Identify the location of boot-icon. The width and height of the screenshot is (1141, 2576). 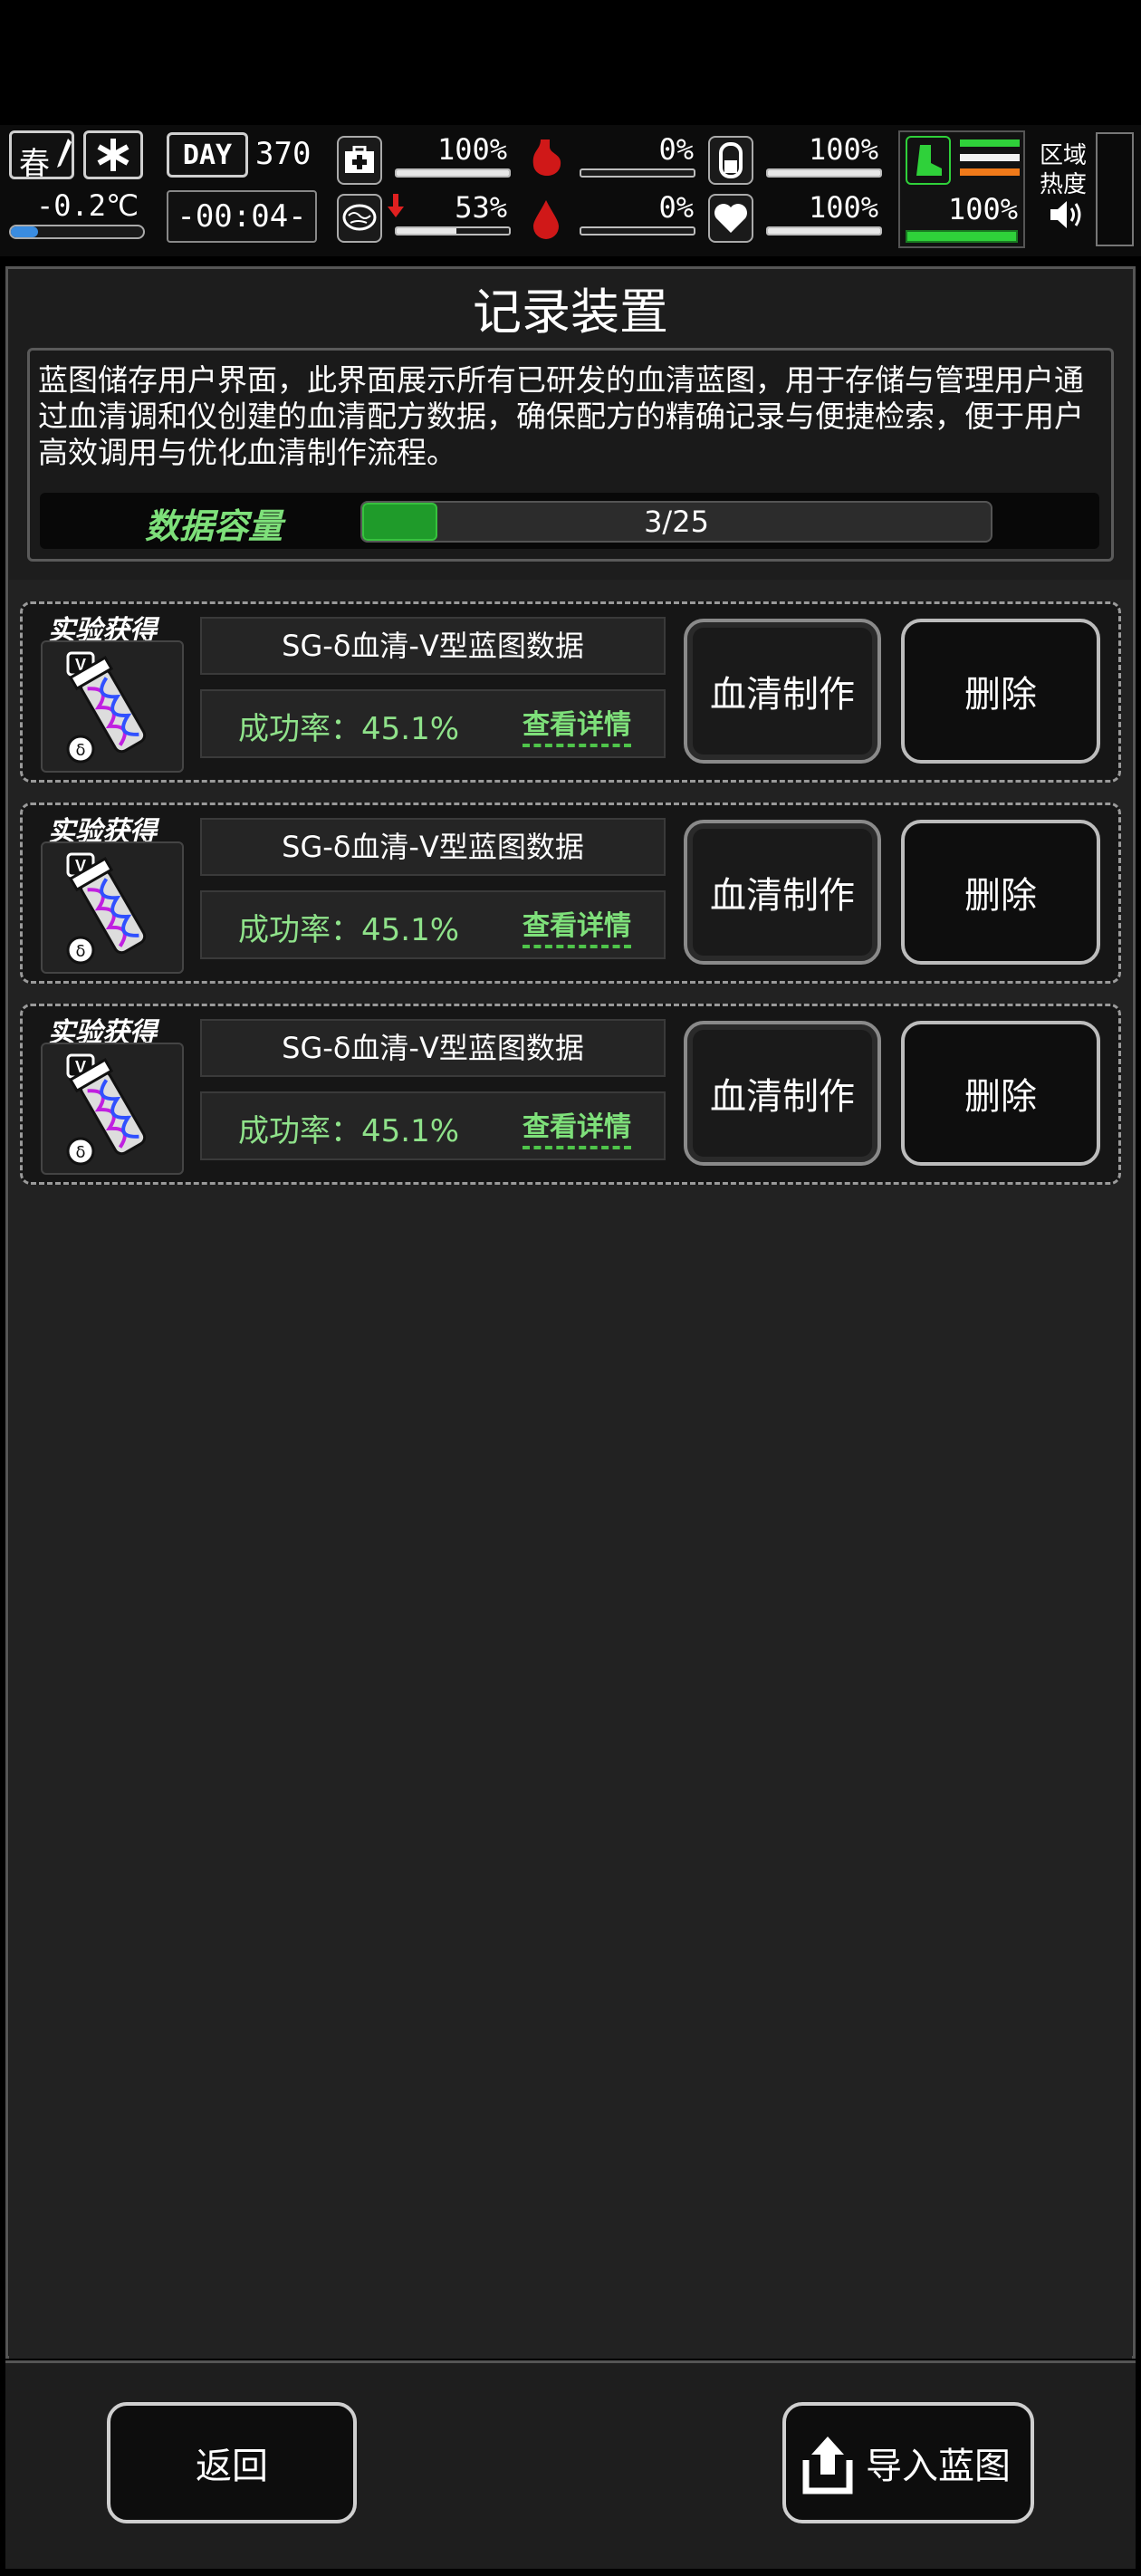
(928, 160).